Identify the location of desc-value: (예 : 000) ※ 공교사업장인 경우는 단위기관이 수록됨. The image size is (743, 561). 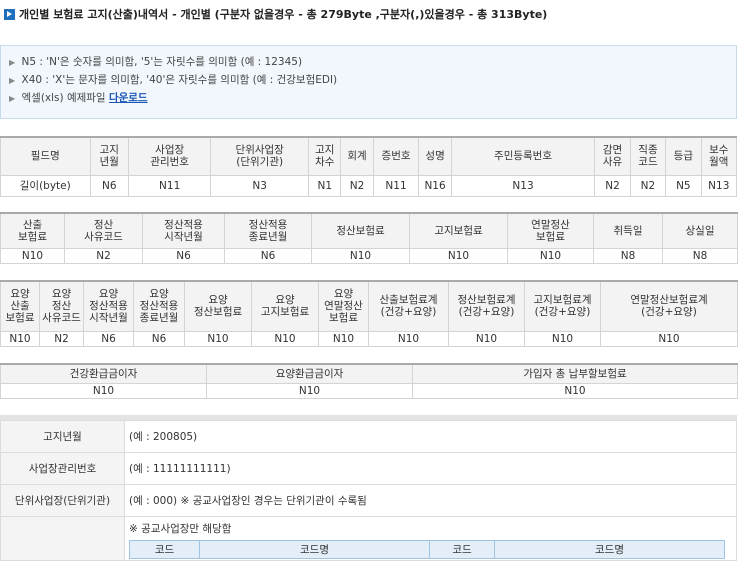
(430, 500).